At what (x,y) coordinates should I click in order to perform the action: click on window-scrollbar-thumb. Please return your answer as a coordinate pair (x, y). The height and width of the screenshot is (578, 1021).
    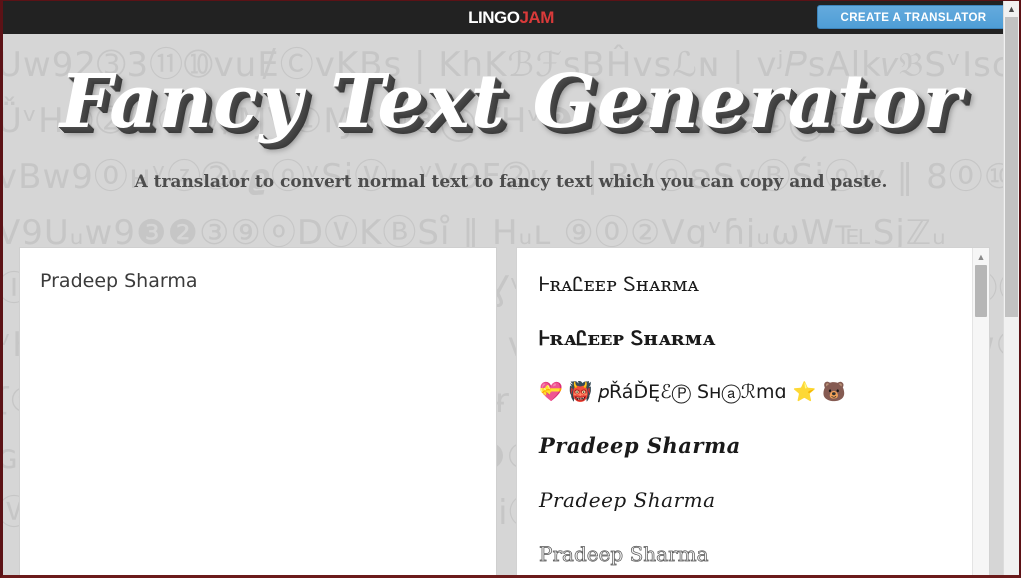
    Looking at the image, I should click on (1011, 167).